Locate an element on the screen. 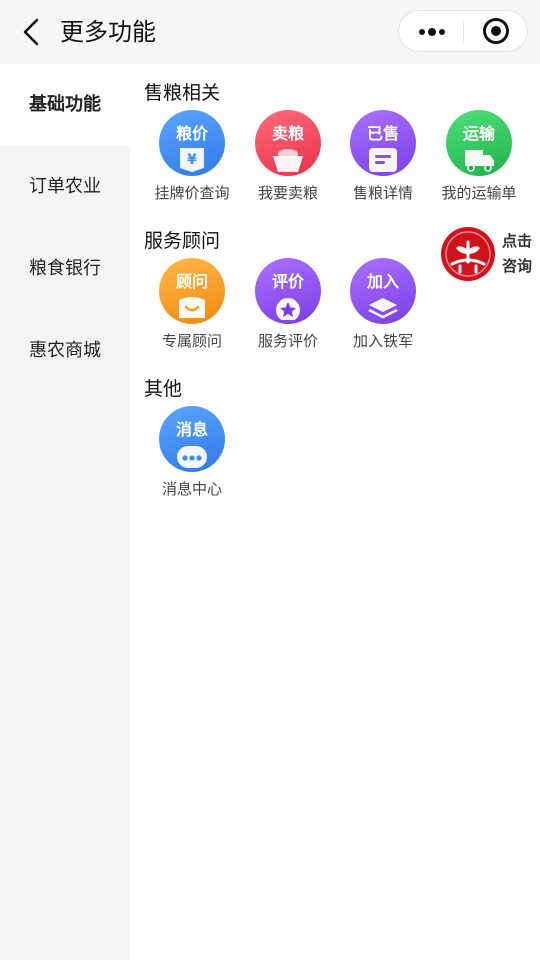 The height and width of the screenshot is (960, 540). mini-program-capsule is located at coordinates (463, 31).